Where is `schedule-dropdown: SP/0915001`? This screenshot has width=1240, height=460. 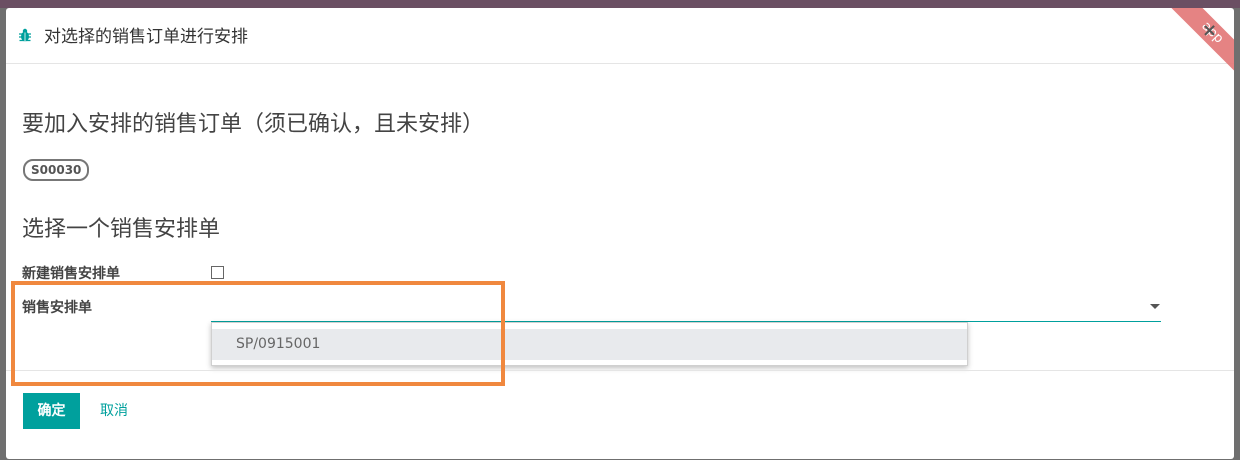
schedule-dropdown: SP/0915001 is located at coordinates (589, 344).